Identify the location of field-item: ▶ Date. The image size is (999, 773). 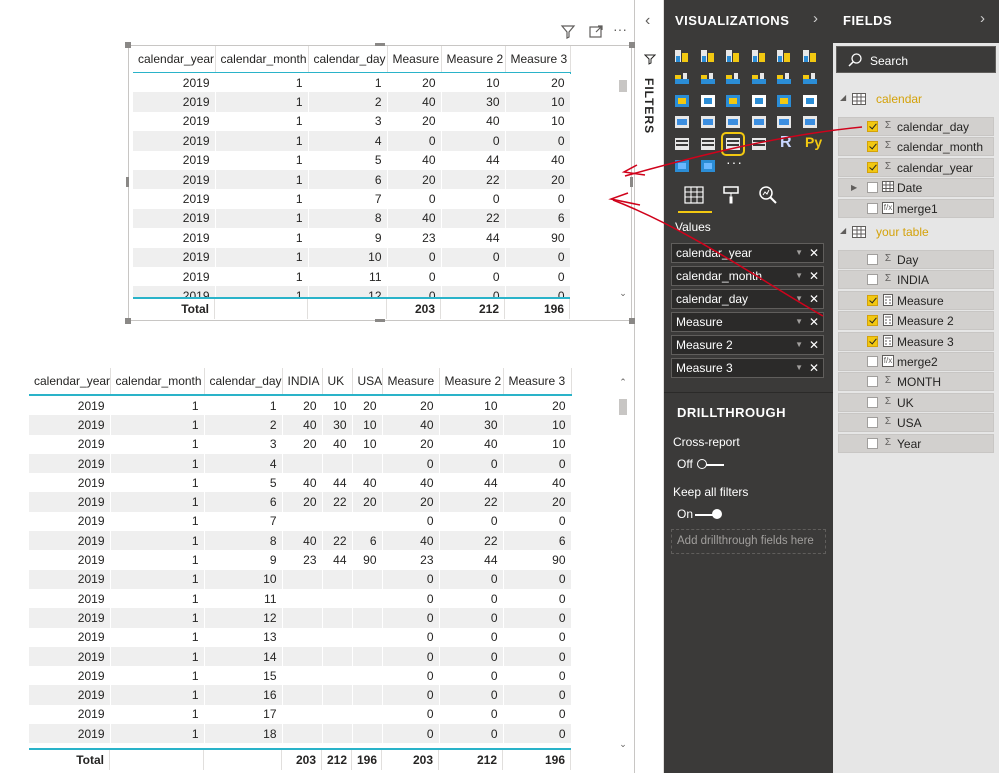
(916, 188).